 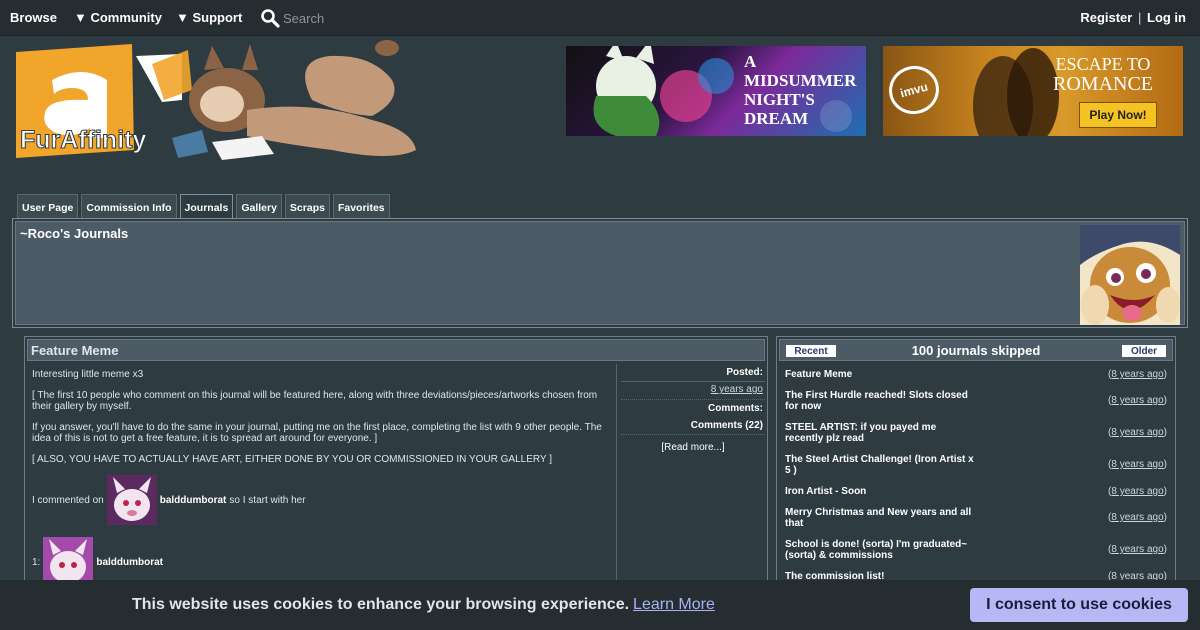 What do you see at coordinates (48, 206) in the screenshot?
I see `tab-user-page: User Page` at bounding box center [48, 206].